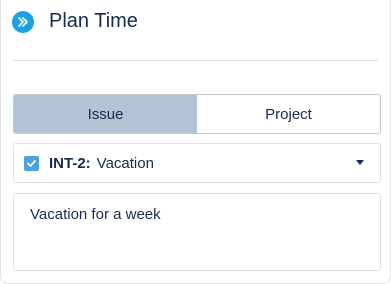 The image size is (391, 284). What do you see at coordinates (23, 21) in the screenshot?
I see `double-chevron-right-icon` at bounding box center [23, 21].